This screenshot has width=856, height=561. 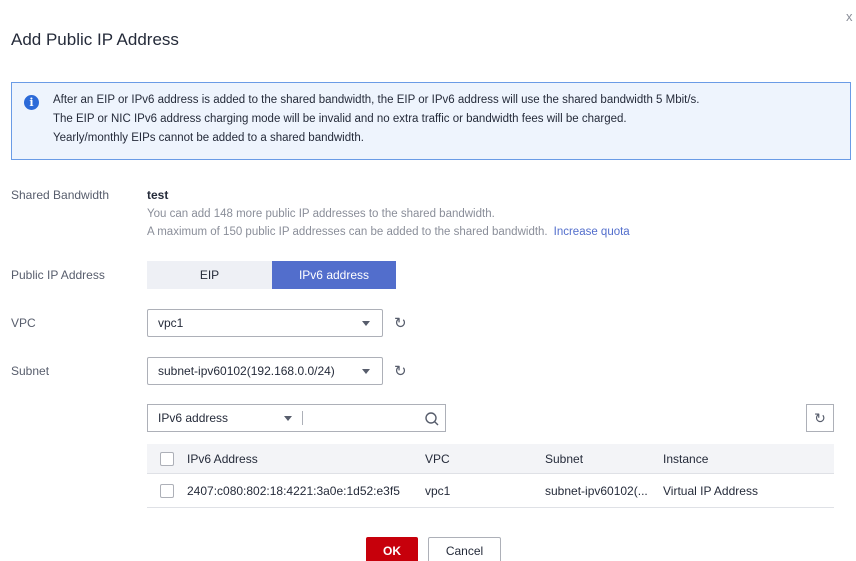 What do you see at coordinates (820, 418) in the screenshot?
I see `table-refresh-button: ↻` at bounding box center [820, 418].